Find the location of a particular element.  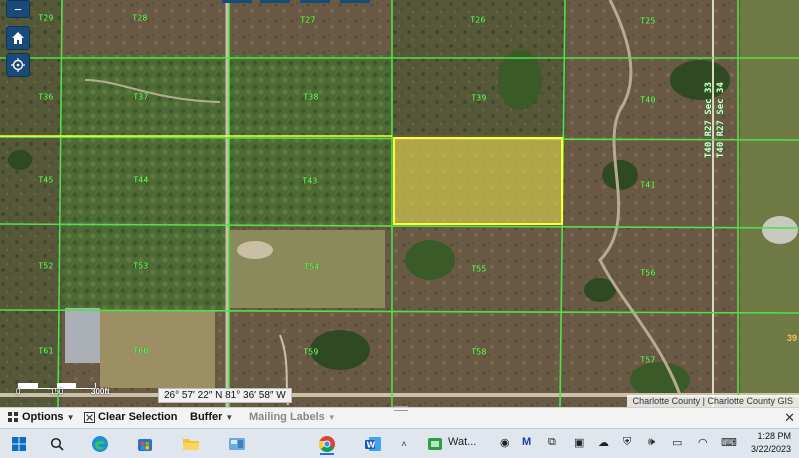

clock-time: 1:28 PM is located at coordinates (774, 436).